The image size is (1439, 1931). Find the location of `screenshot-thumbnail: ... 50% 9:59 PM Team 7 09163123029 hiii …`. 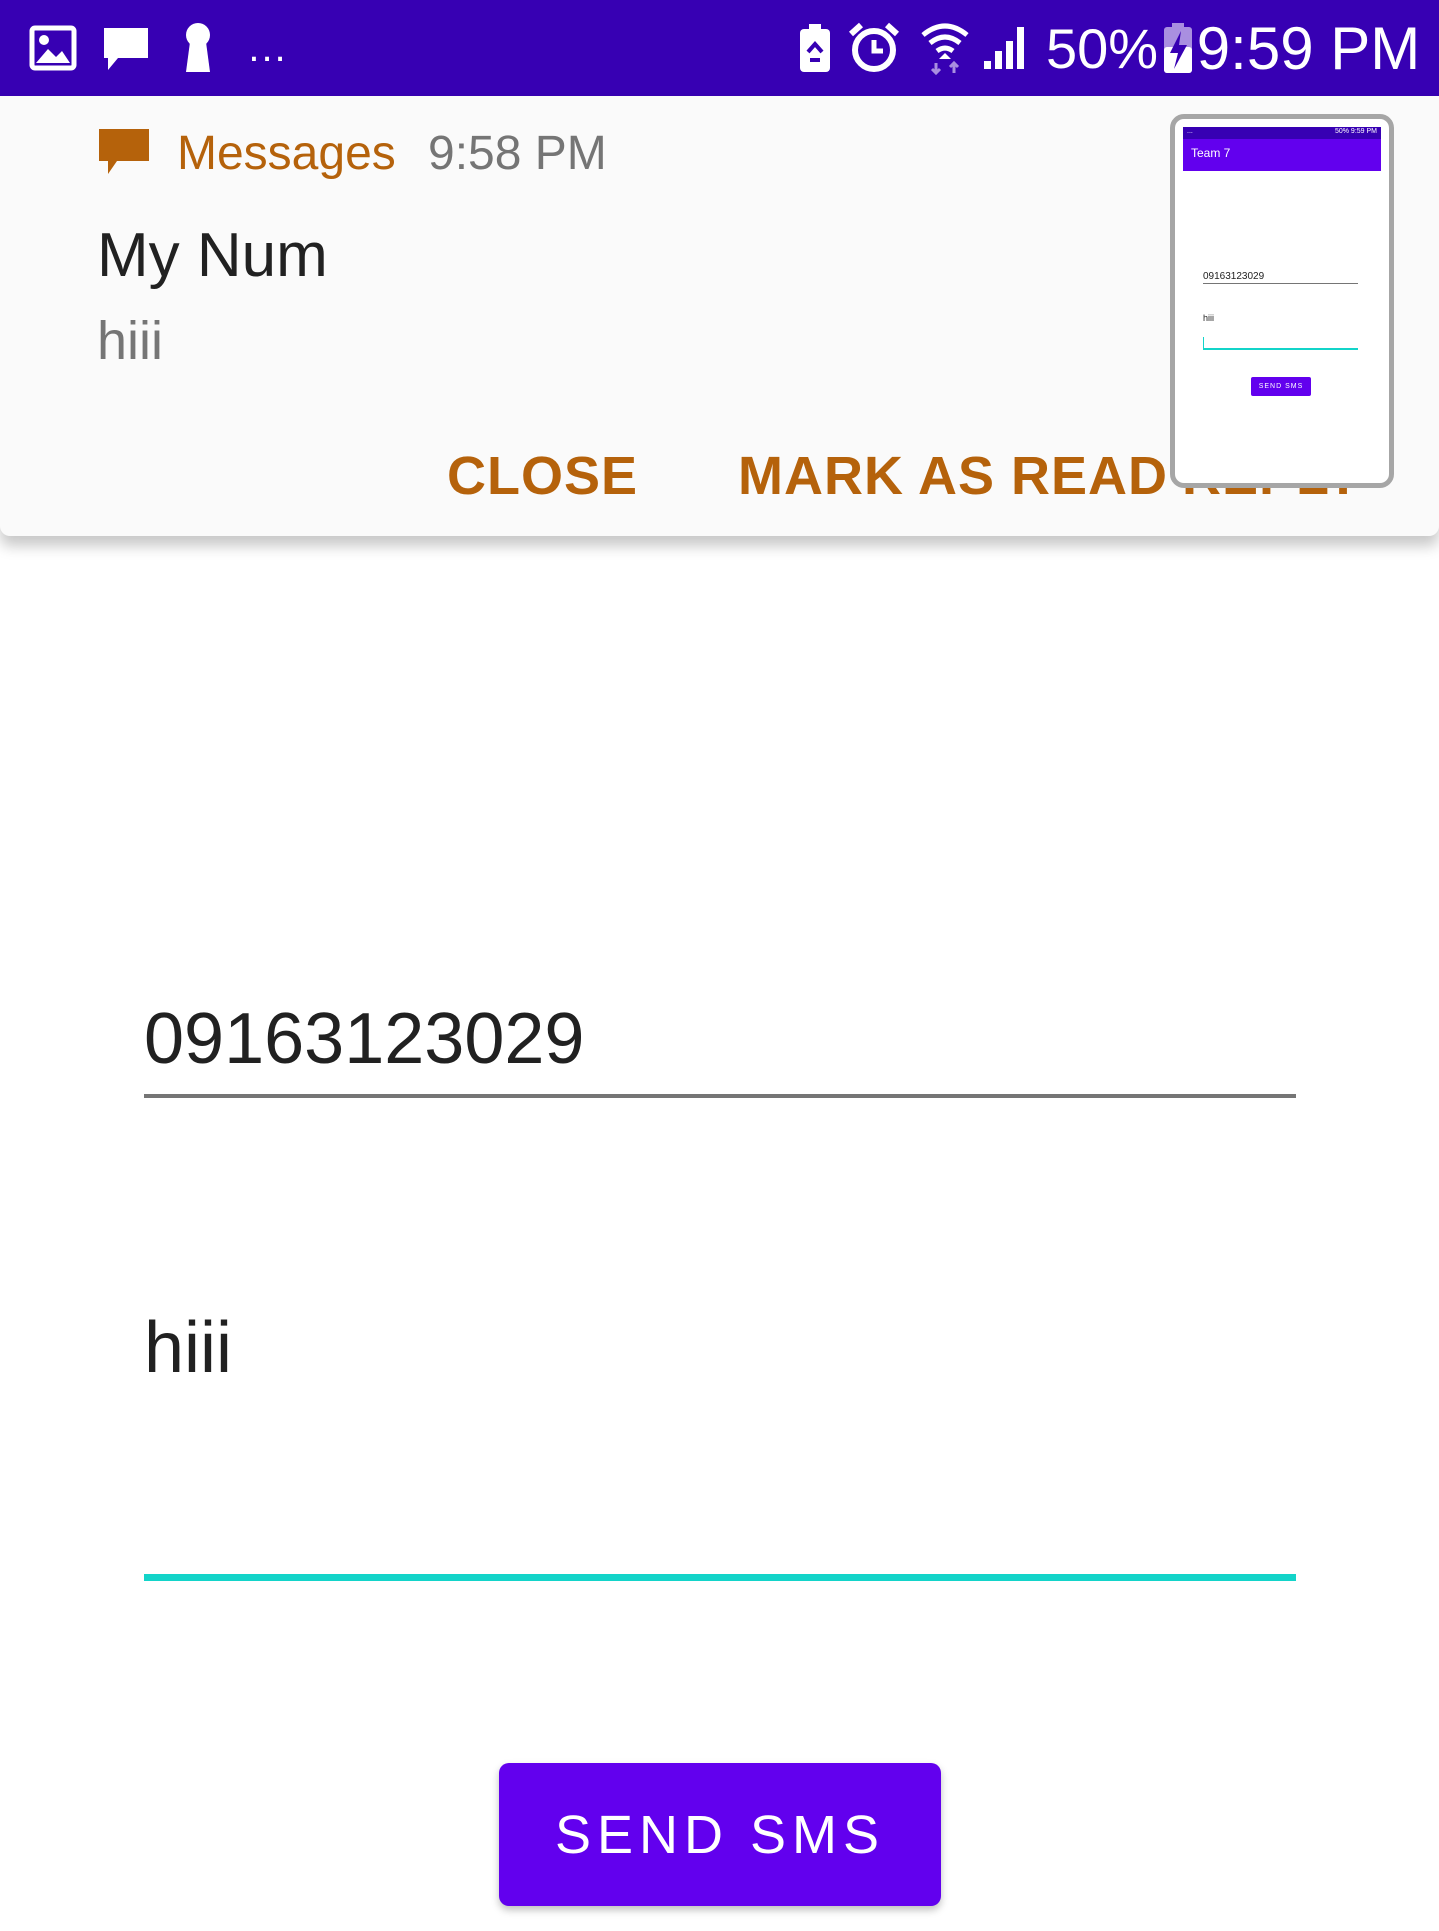

screenshot-thumbnail: ... 50% 9:59 PM Team 7 09163123029 hiii … is located at coordinates (1282, 301).